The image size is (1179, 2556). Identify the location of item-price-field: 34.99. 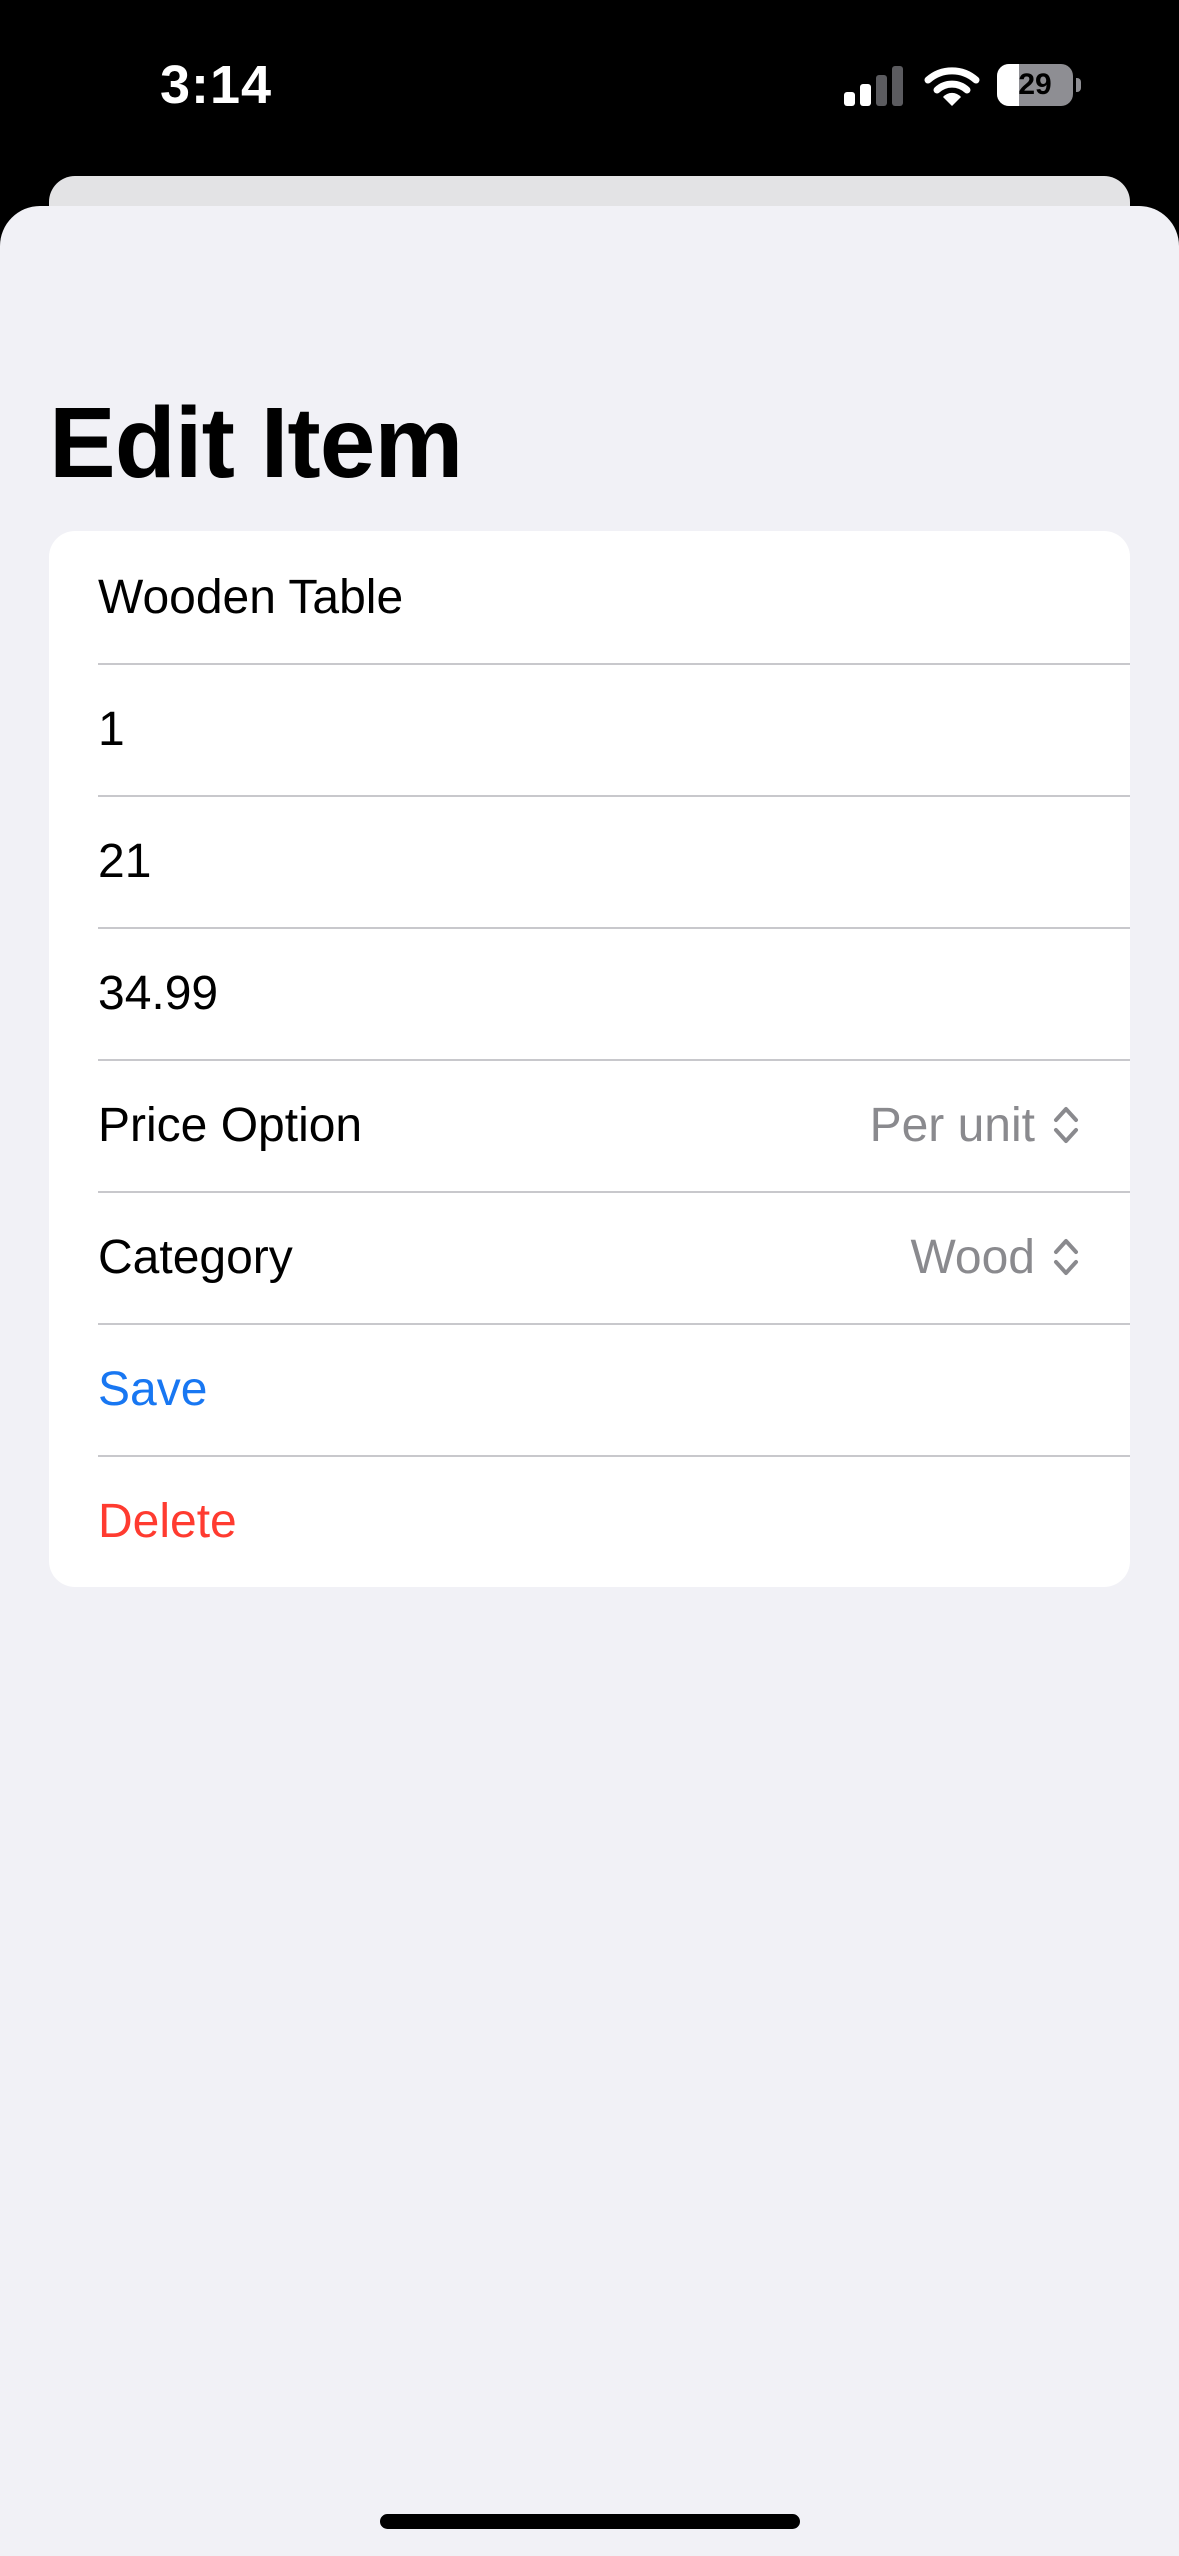
(589, 993).